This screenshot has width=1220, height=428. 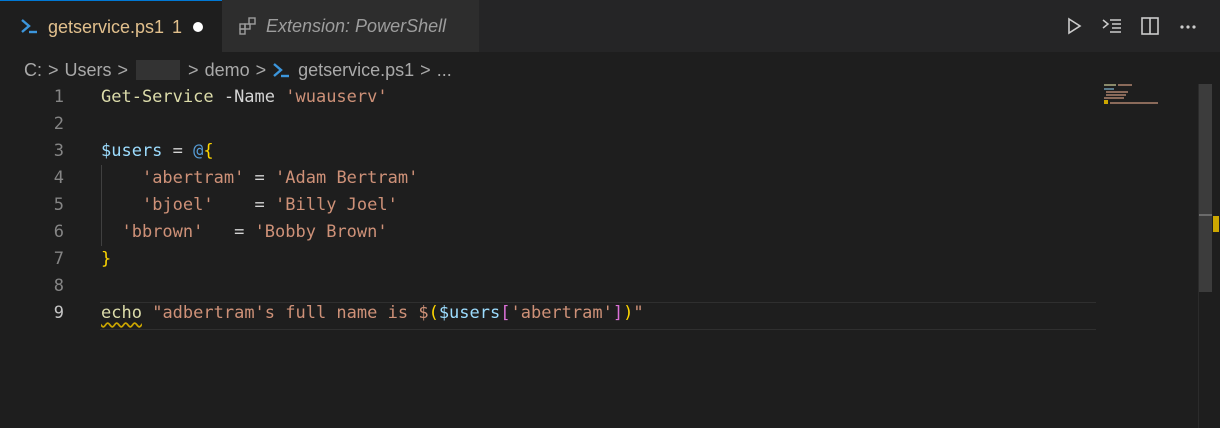 I want to click on scrollbar-warning-marker, so click(x=1216, y=224).